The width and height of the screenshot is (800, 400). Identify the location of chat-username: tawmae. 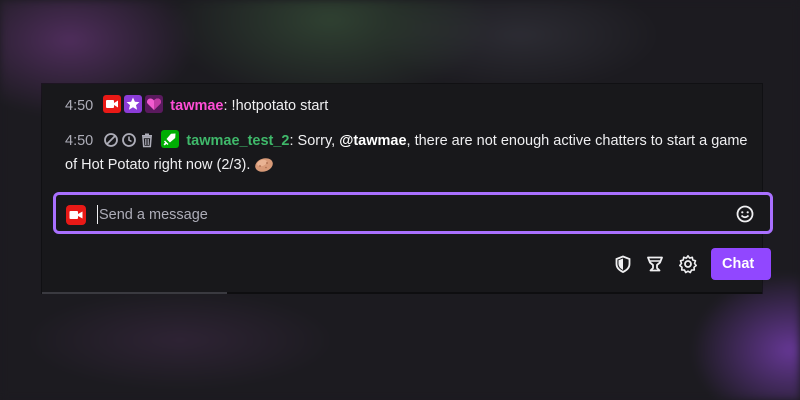
(196, 106).